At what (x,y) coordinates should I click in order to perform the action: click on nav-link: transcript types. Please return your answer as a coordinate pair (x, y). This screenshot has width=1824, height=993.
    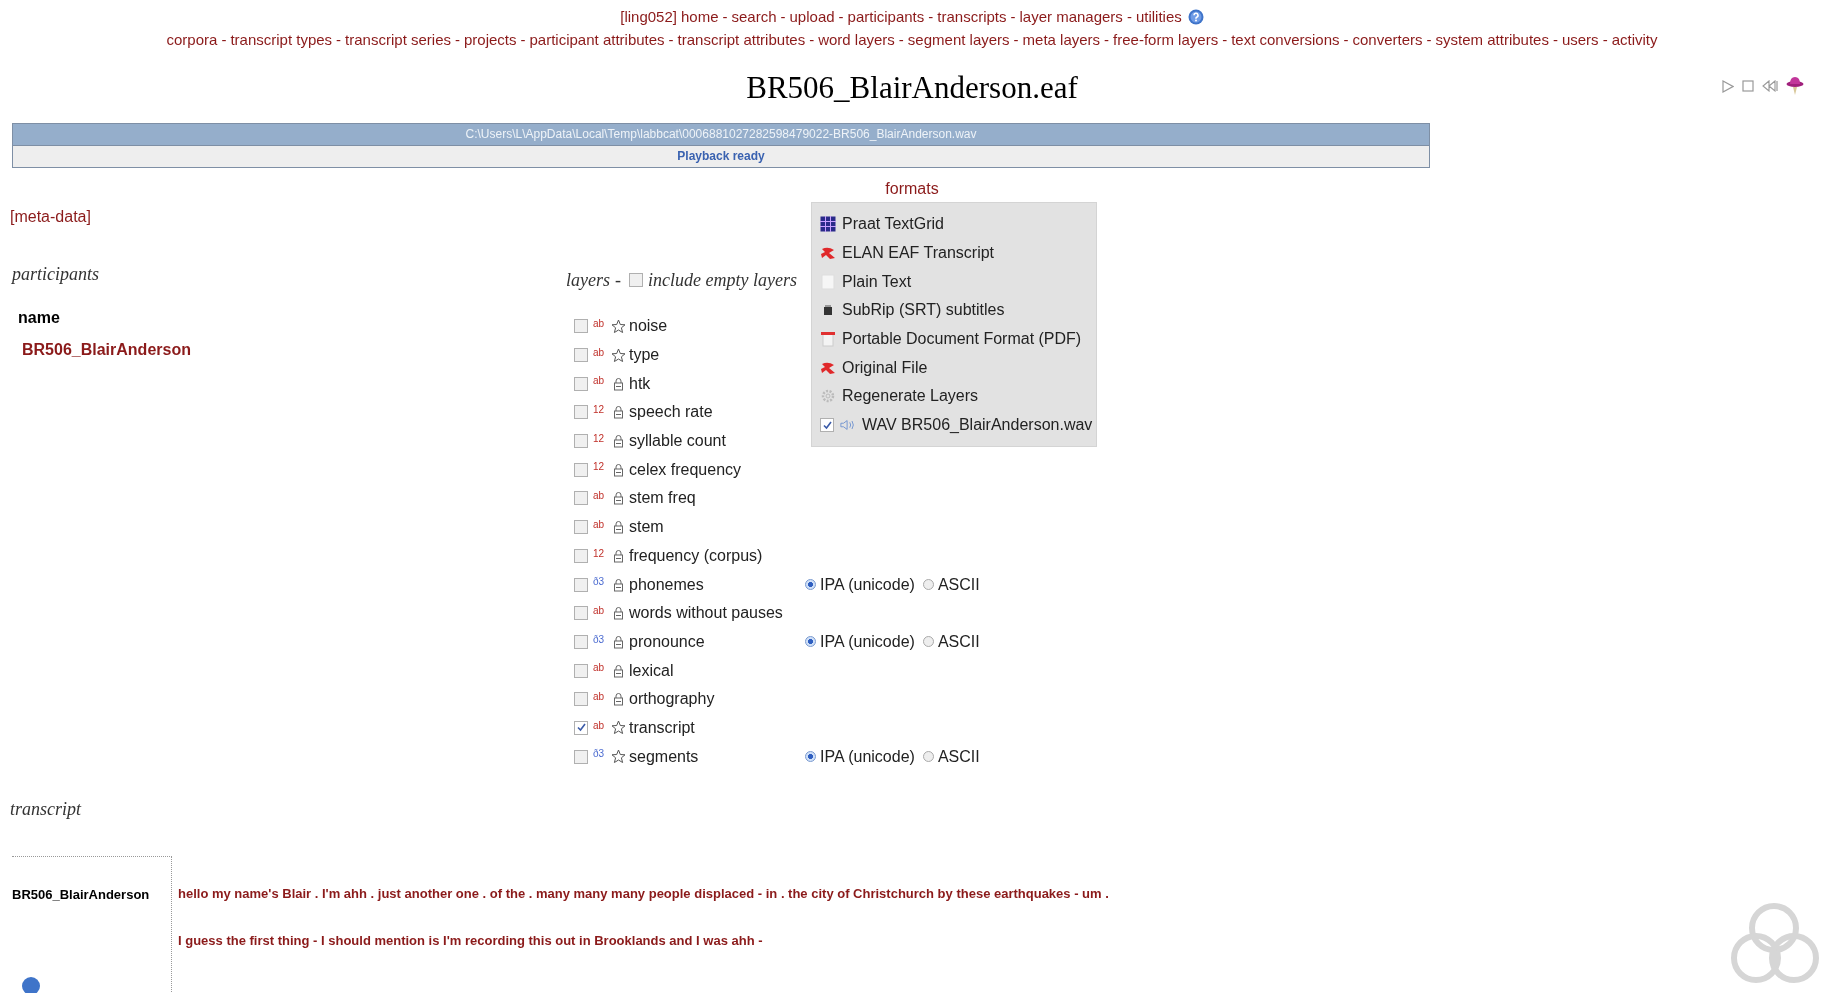
    Looking at the image, I should click on (281, 39).